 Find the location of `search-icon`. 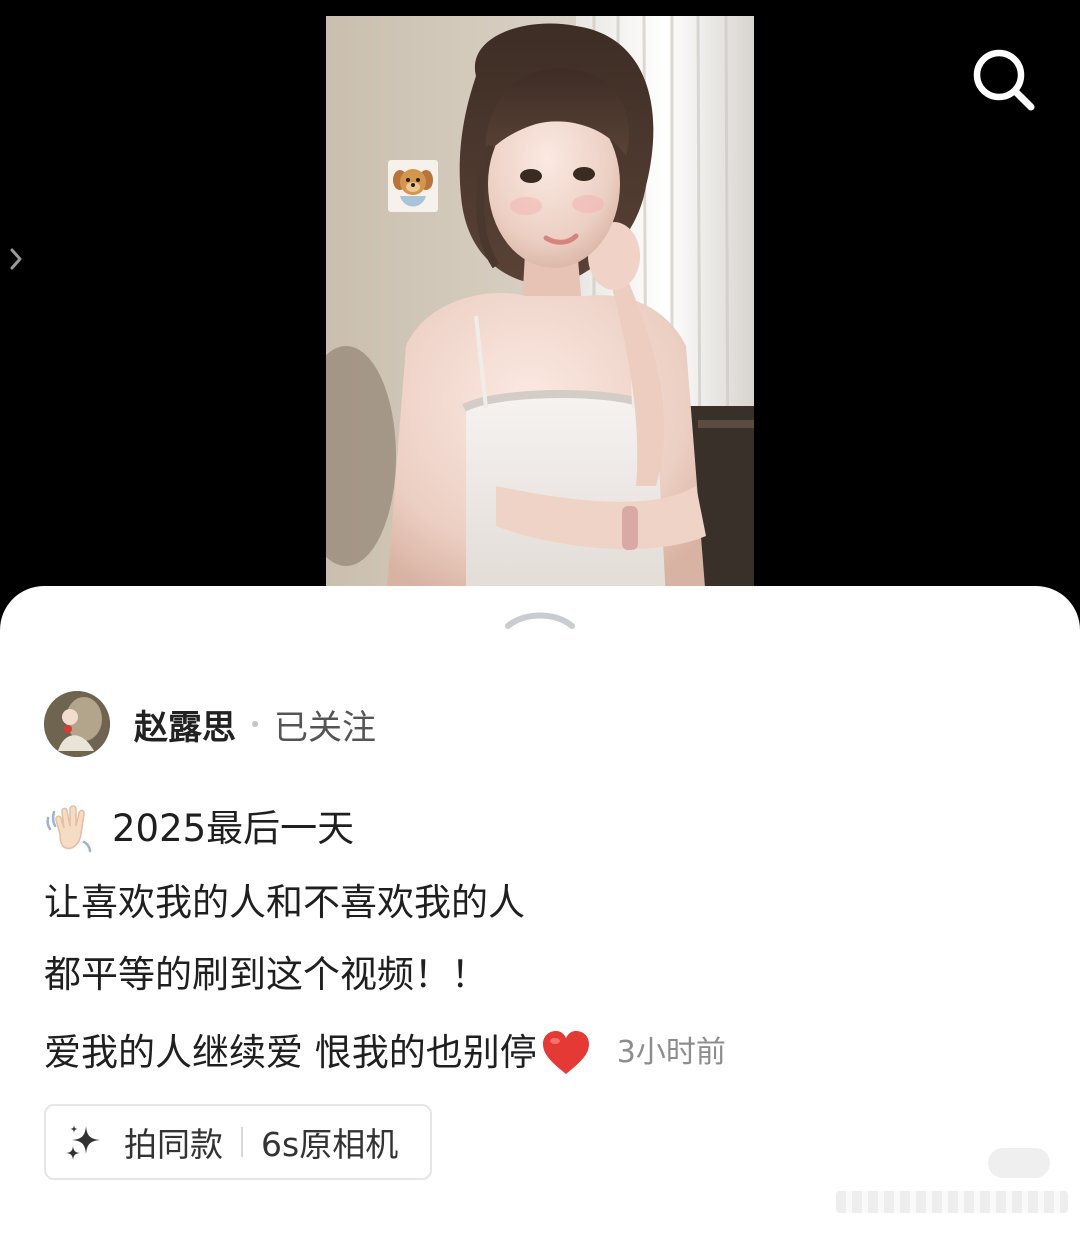

search-icon is located at coordinates (1004, 80).